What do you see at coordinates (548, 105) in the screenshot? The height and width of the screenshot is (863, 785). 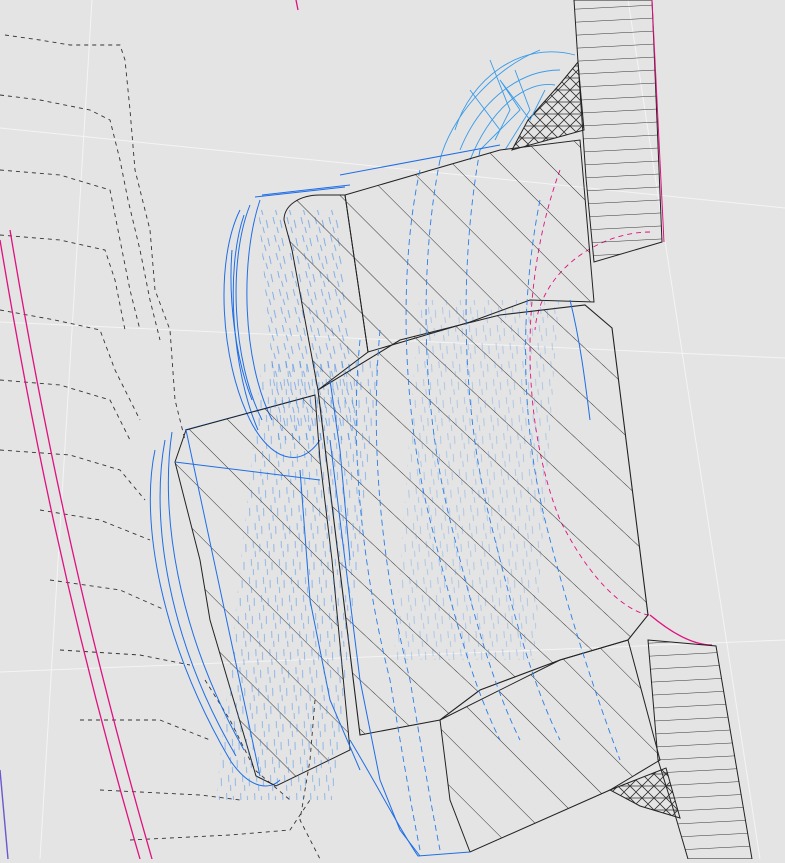 I see `top-wedge-crosshatch` at bounding box center [548, 105].